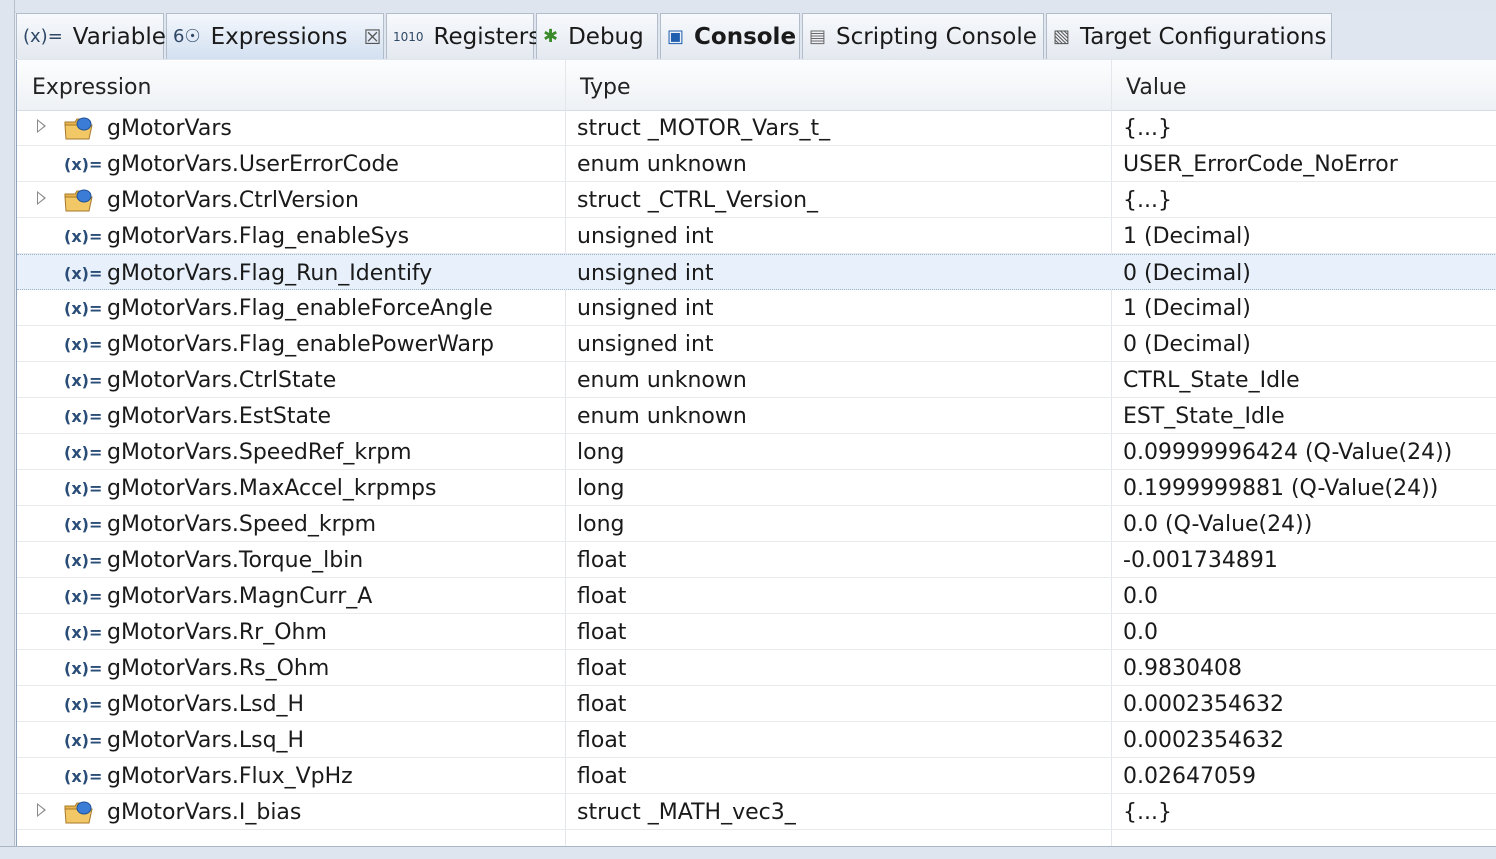 This screenshot has height=859, width=1496. Describe the element at coordinates (97, 36) in the screenshot. I see `tab-variables: (x)= Variables` at that location.